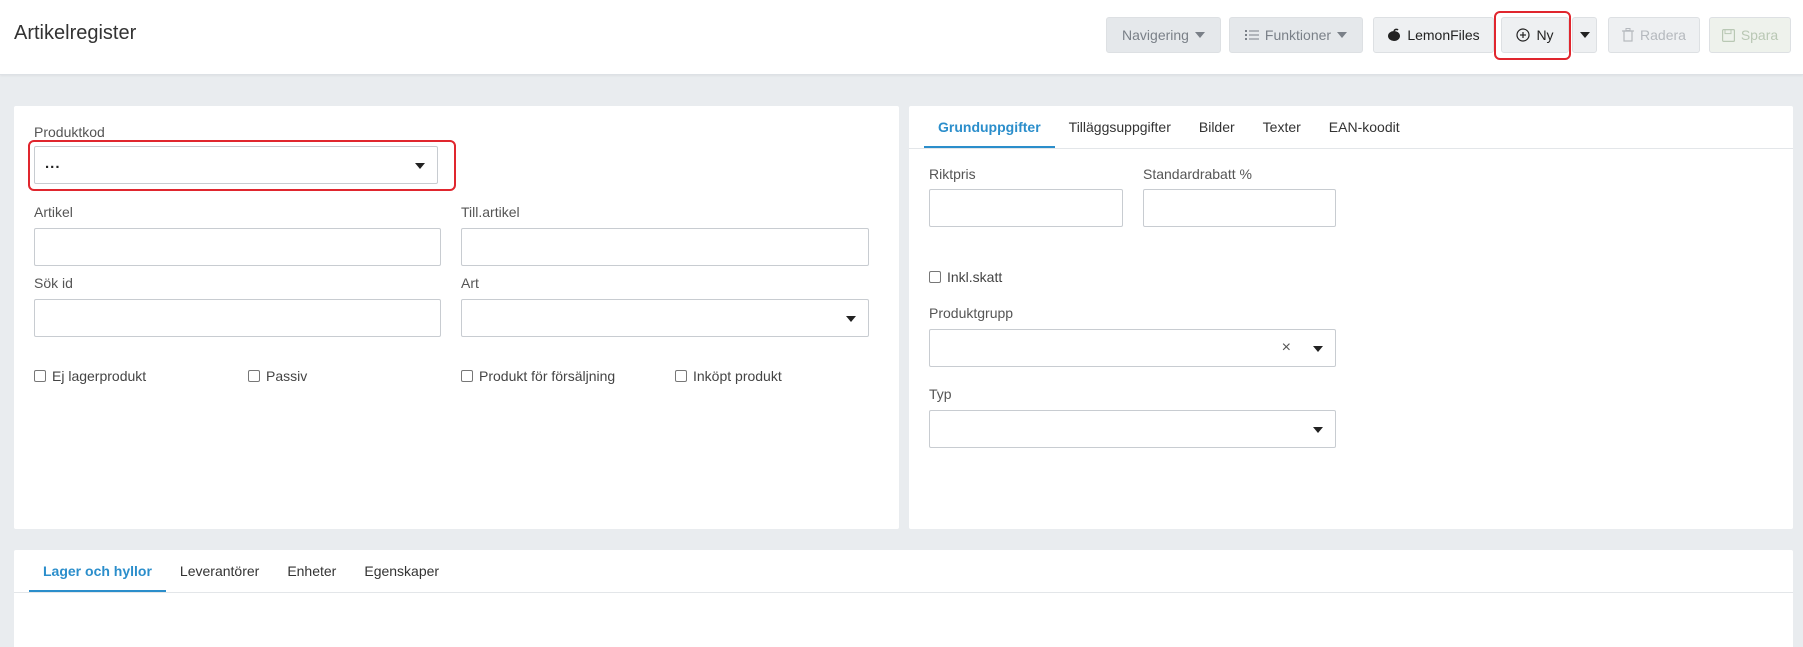 The image size is (1803, 647). I want to click on typ-label: Typ, so click(940, 394).